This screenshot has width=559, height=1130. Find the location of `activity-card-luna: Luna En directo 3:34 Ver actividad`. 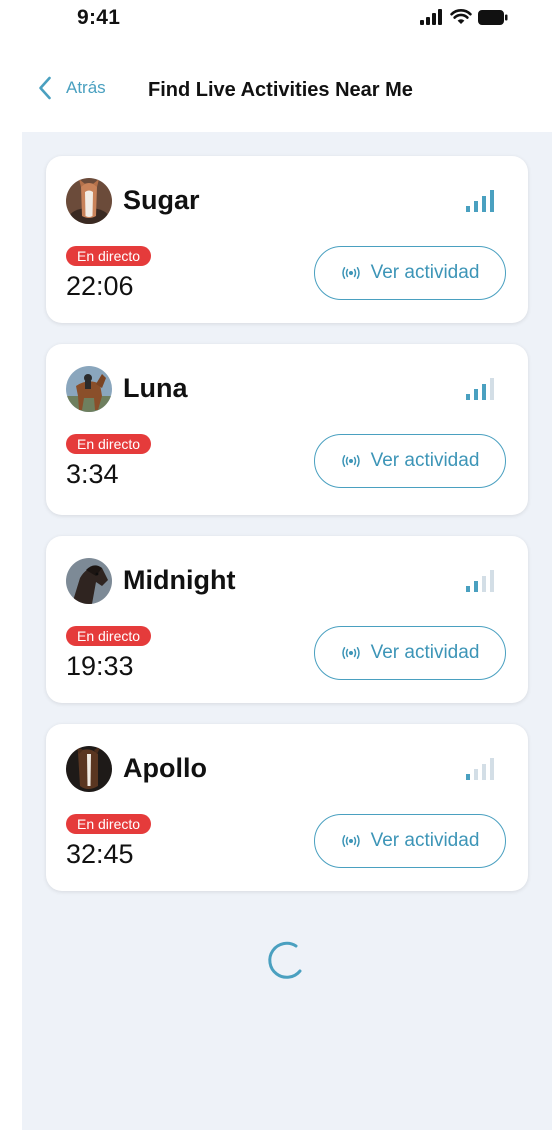

activity-card-luna: Luna En directo 3:34 Ver actividad is located at coordinates (287, 429).